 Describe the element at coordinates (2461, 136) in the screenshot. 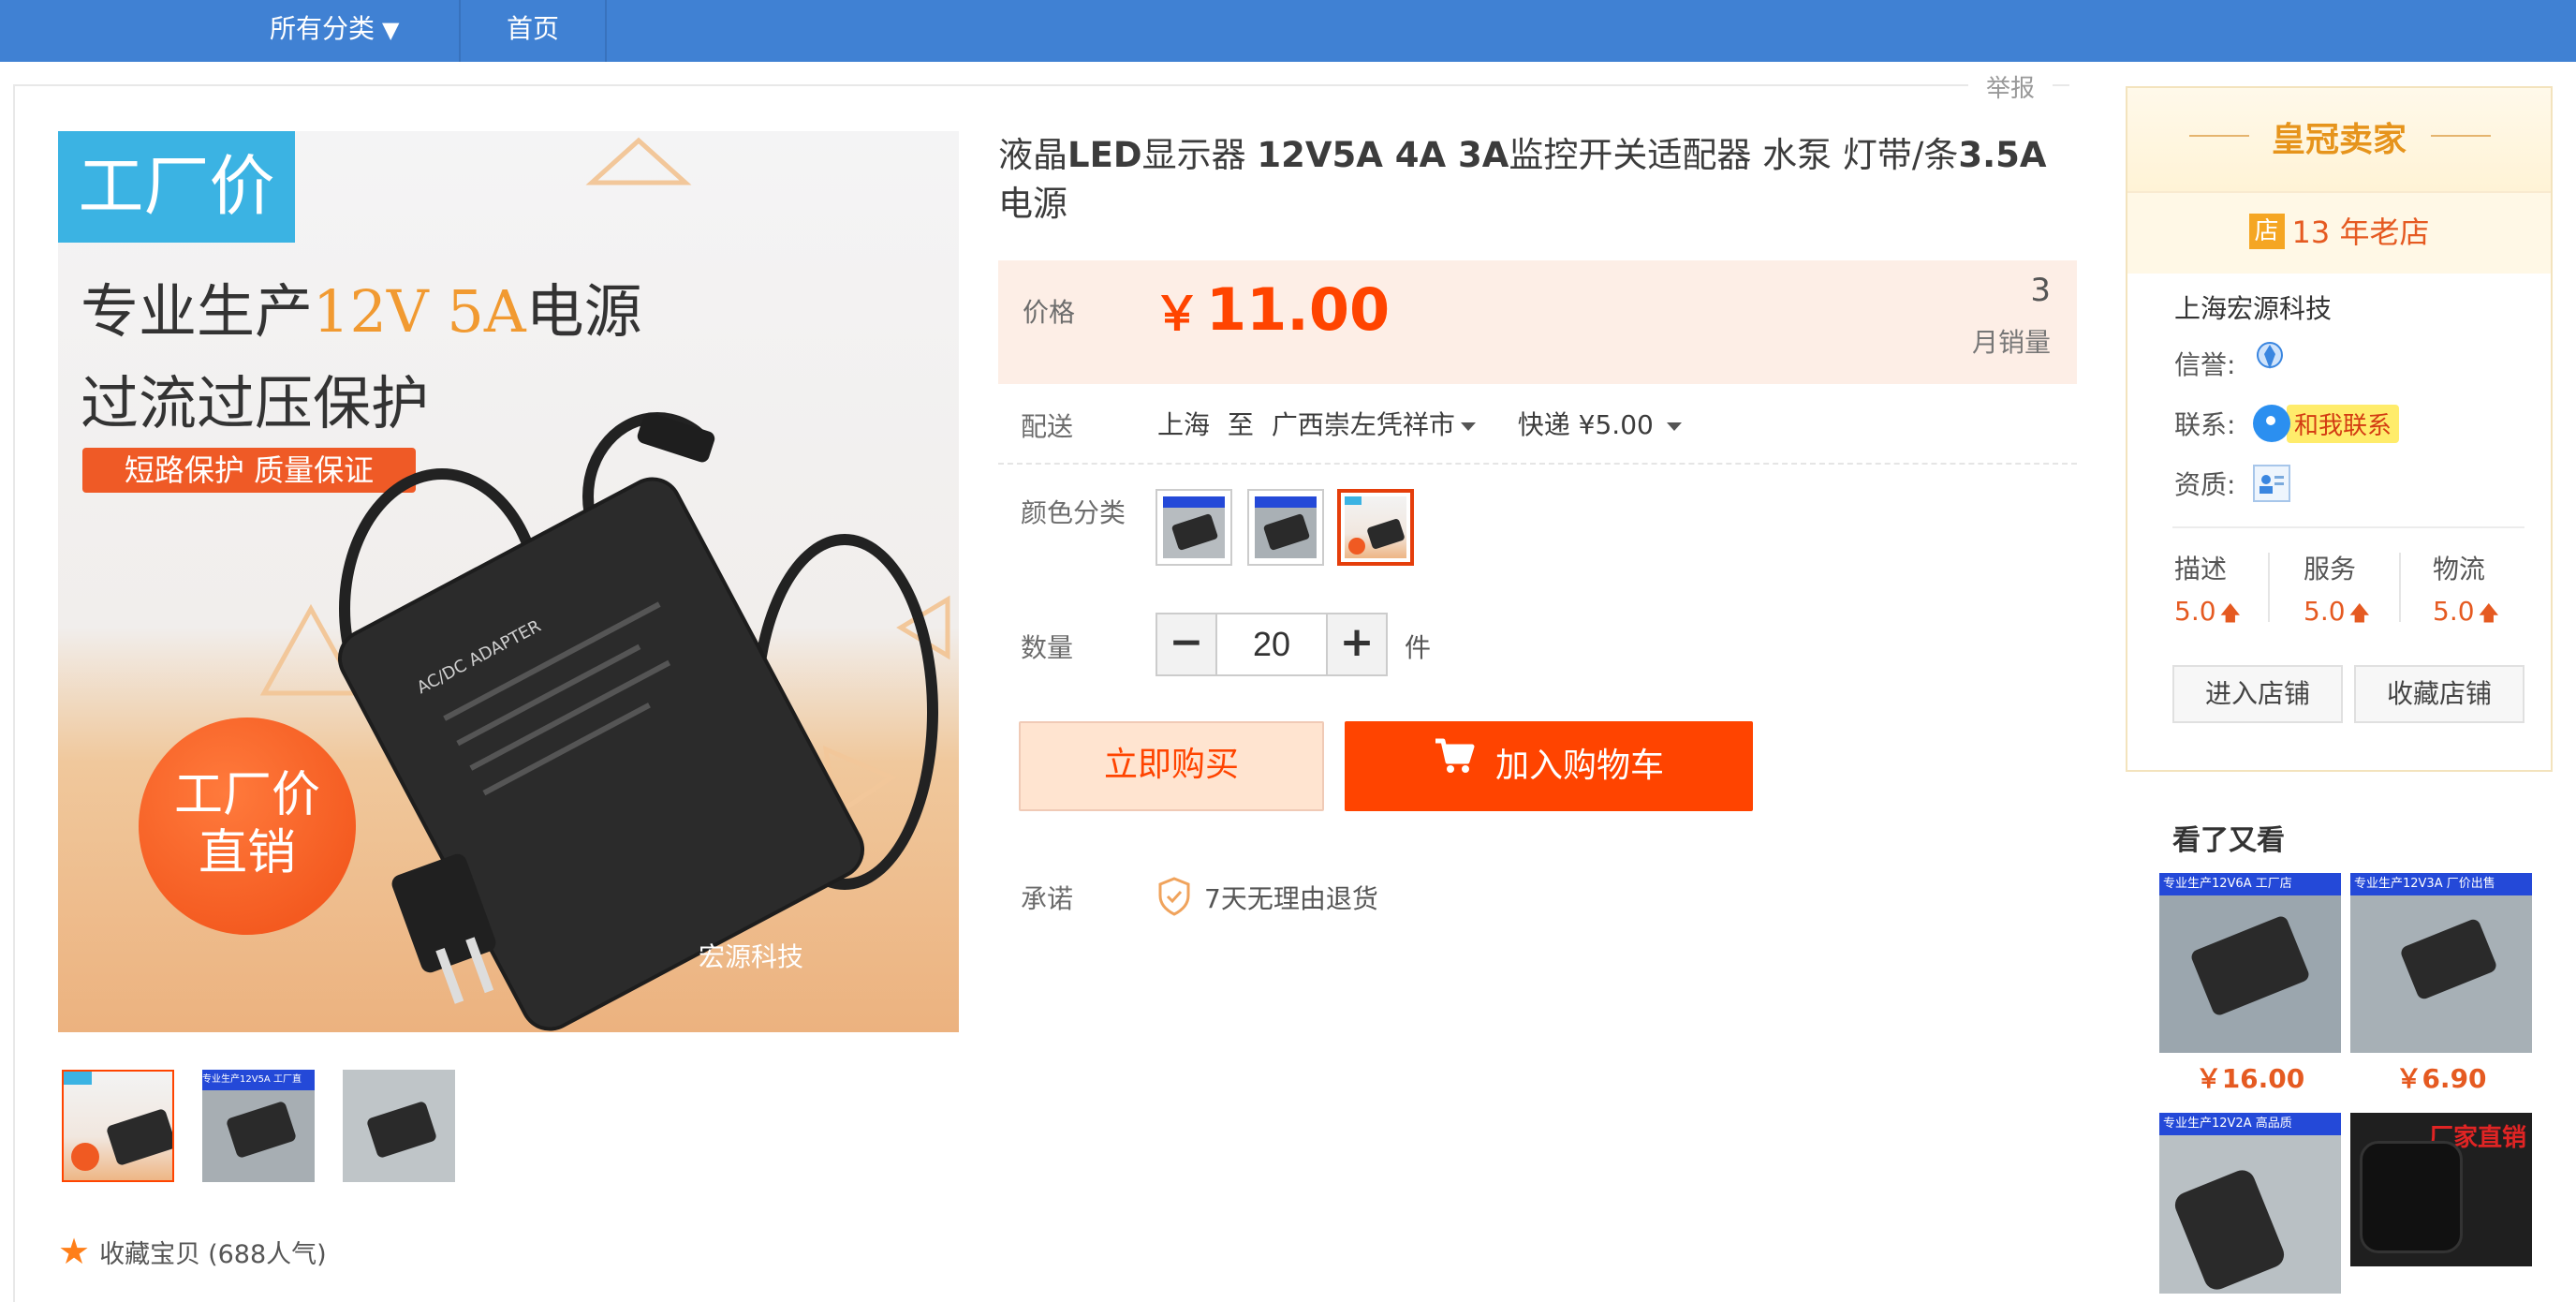

I see `decor-line` at that location.